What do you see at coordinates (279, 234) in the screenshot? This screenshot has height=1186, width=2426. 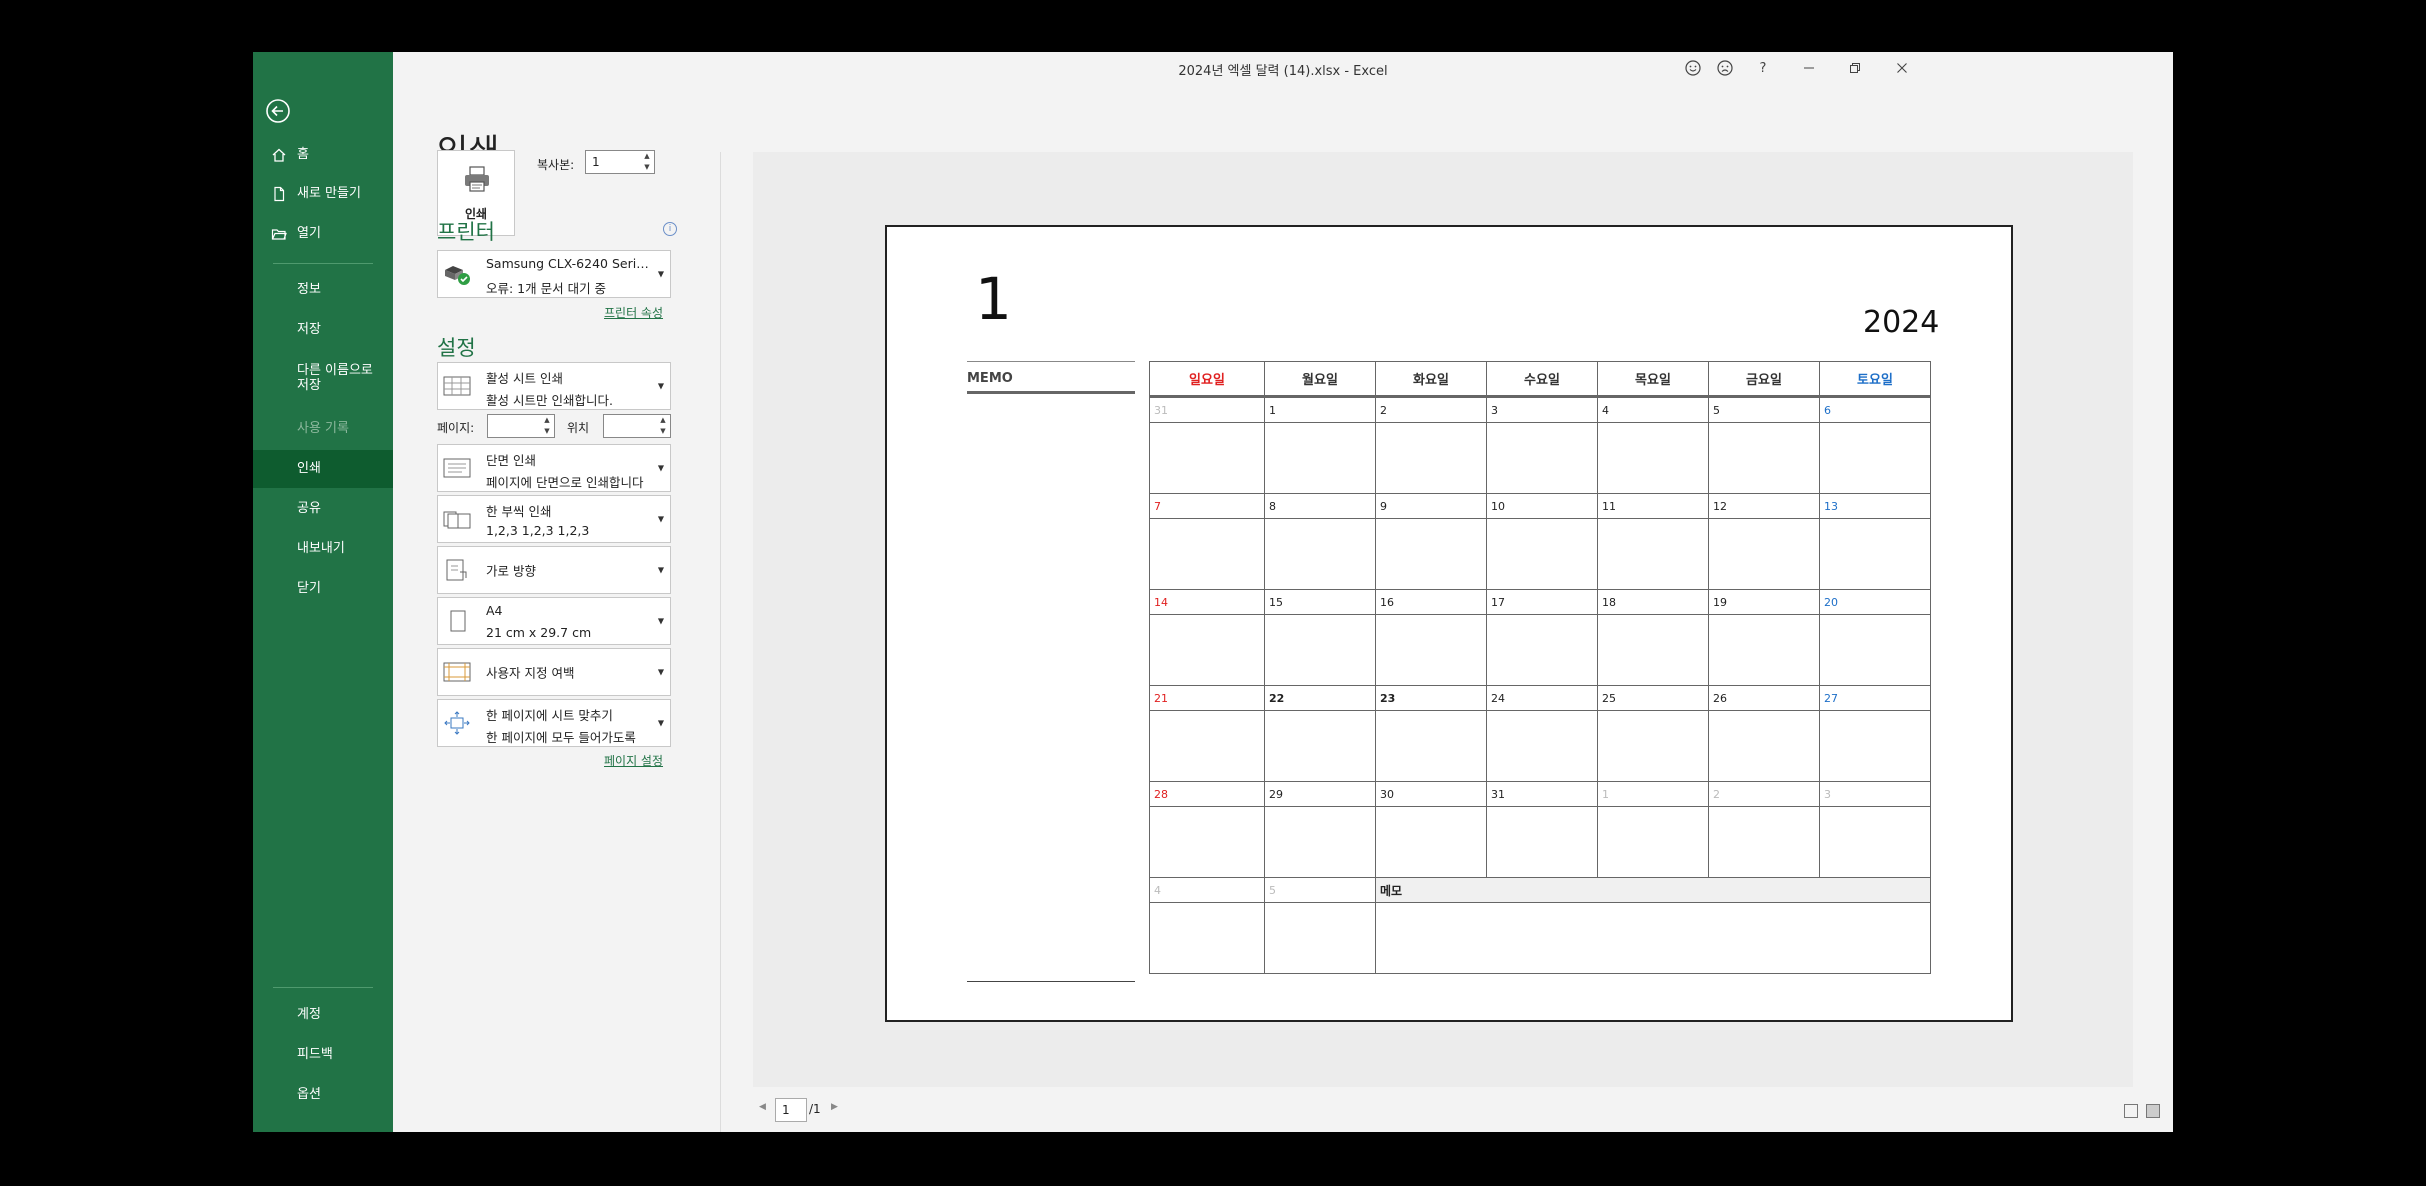 I see `open-folder-icon` at bounding box center [279, 234].